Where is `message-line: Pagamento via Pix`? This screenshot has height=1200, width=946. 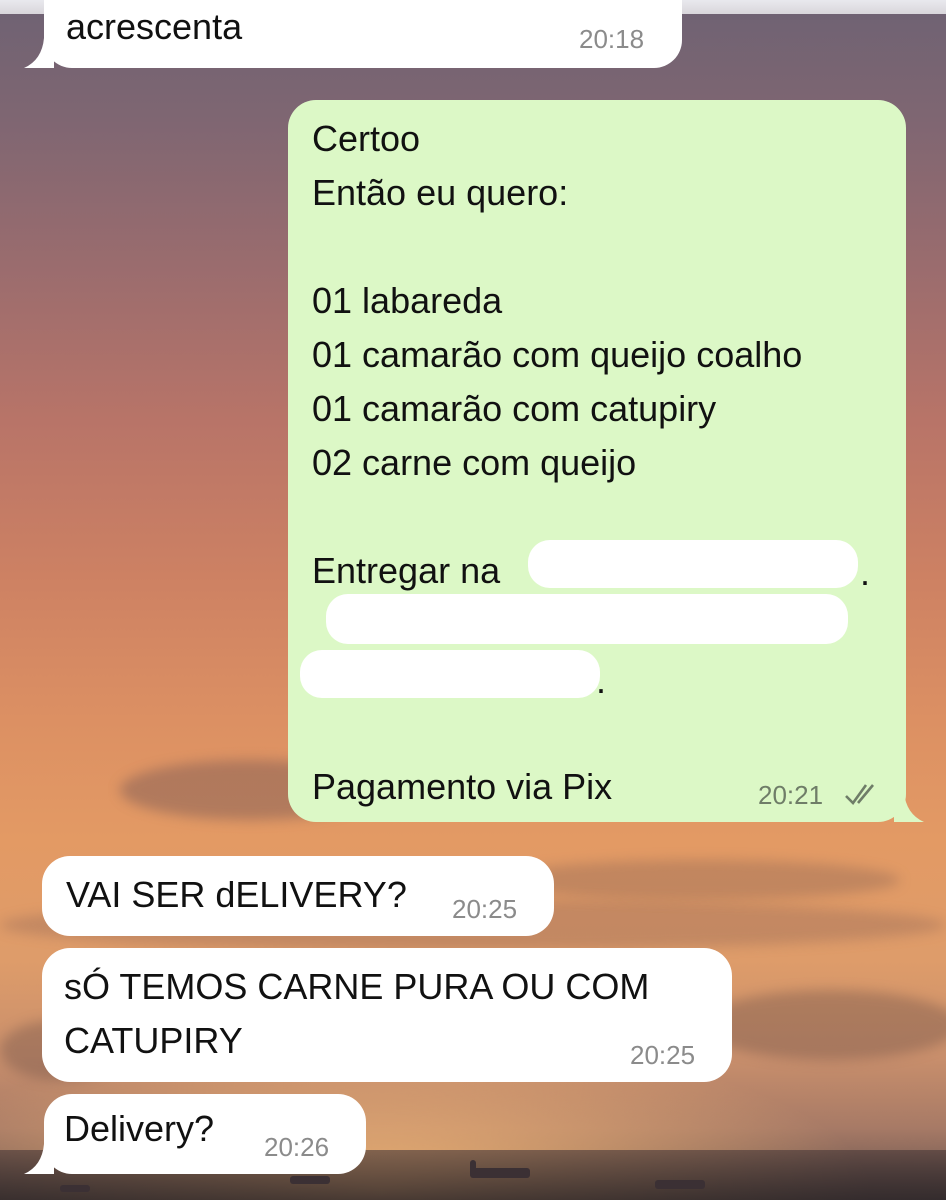
message-line: Pagamento via Pix is located at coordinates (462, 786).